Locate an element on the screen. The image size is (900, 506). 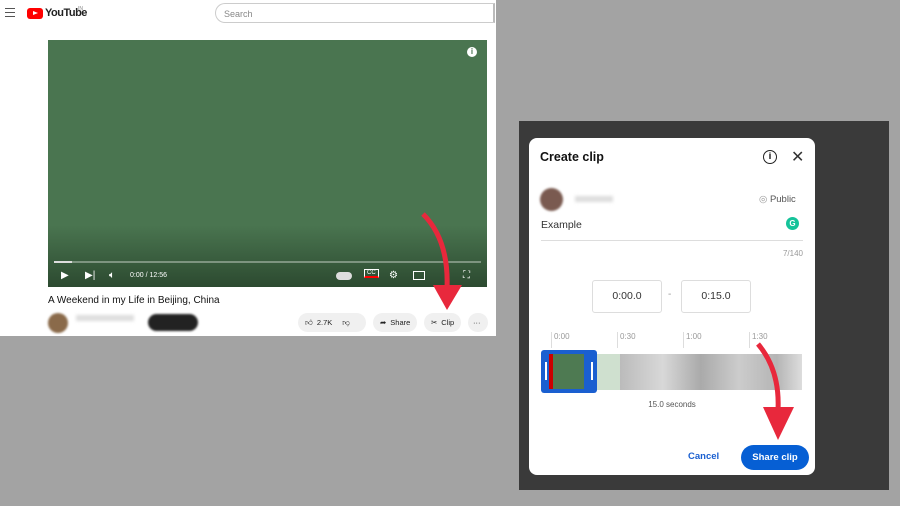
more-icon: ··· is located at coordinates (478, 322).